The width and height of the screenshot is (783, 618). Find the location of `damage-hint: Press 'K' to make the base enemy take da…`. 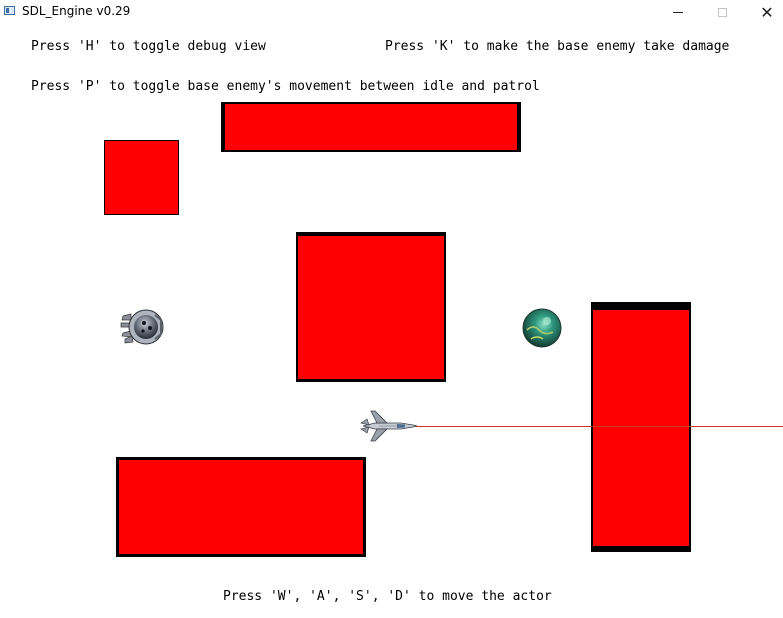

damage-hint: Press 'K' to make the base enemy take da… is located at coordinates (557, 46).